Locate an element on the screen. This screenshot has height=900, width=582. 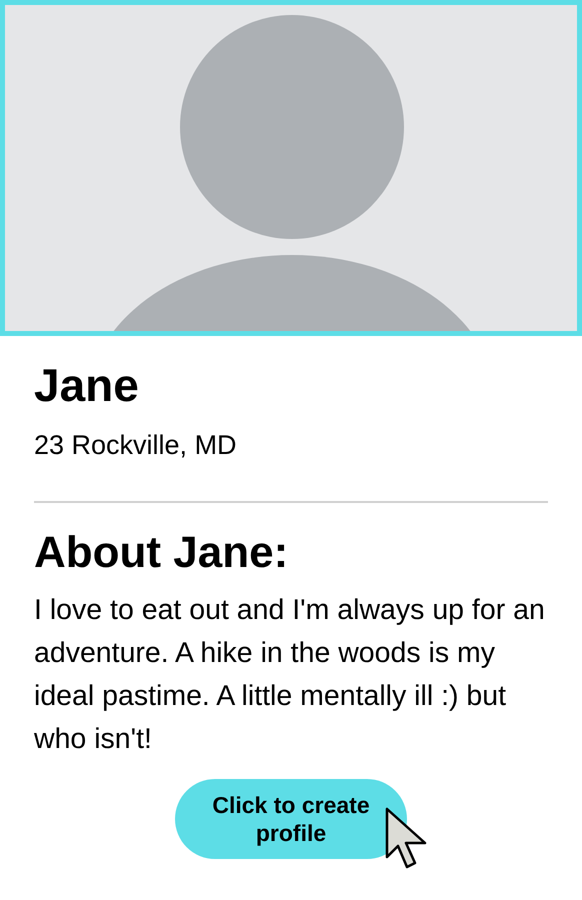
cursor-icon is located at coordinates (407, 839).